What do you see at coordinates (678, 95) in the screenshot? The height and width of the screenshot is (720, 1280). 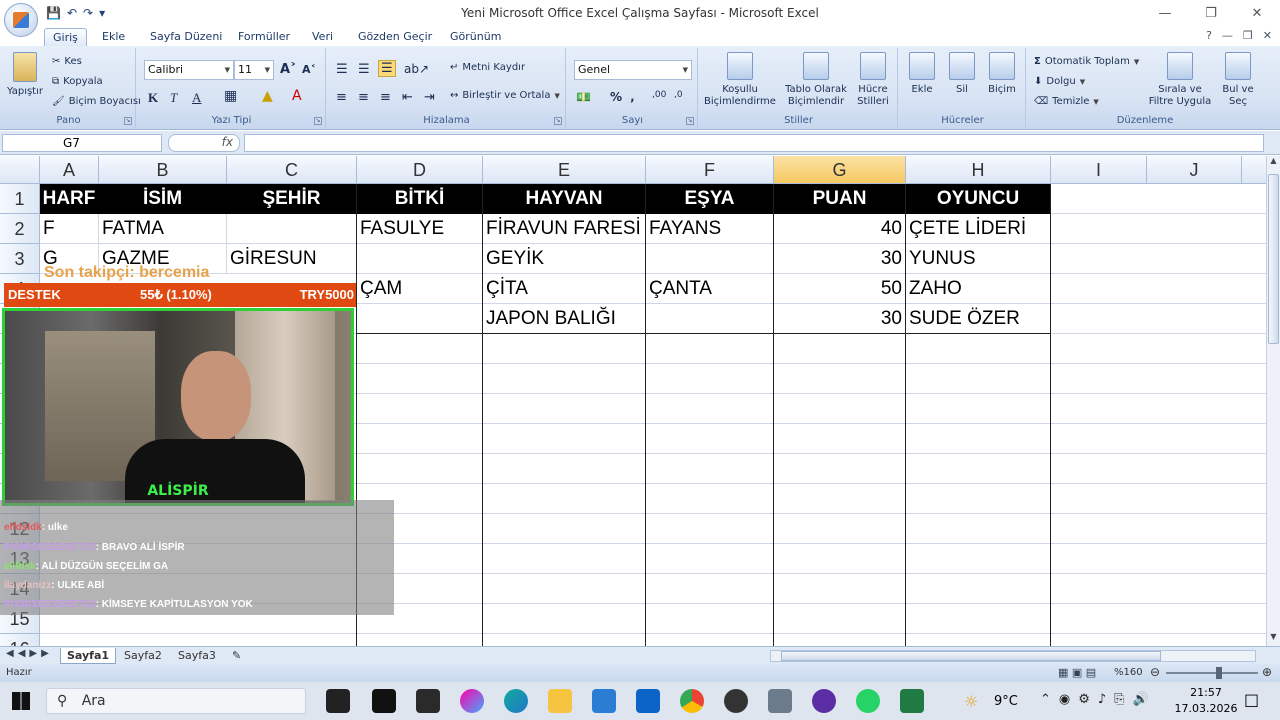 I see `decrease-decimal-icon: ,0` at bounding box center [678, 95].